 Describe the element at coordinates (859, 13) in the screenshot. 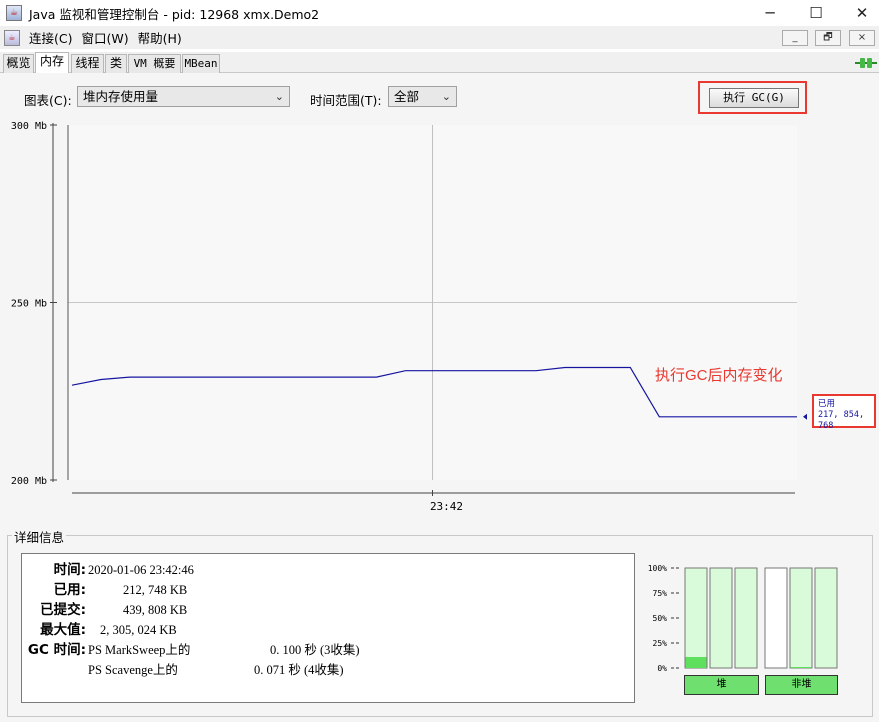

I see `close-button: ✕` at that location.